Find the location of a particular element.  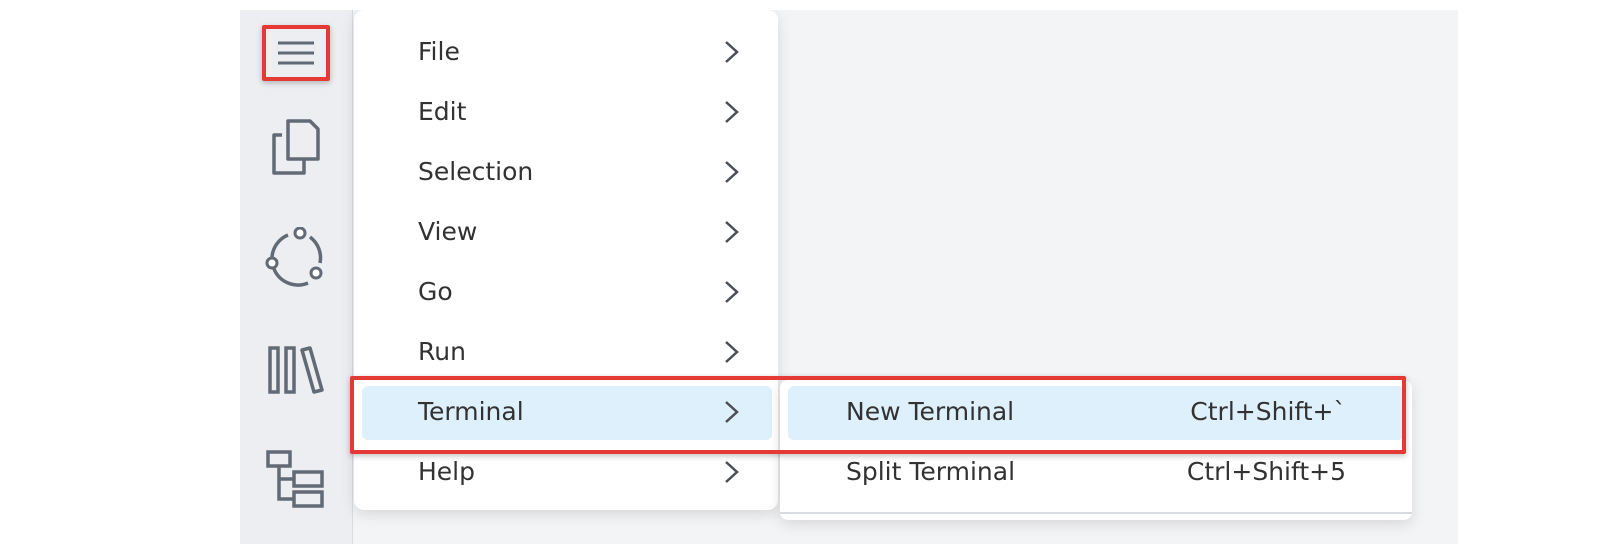

keyboard-shortcut: Ctrl+Shift+5 is located at coordinates (1266, 471).